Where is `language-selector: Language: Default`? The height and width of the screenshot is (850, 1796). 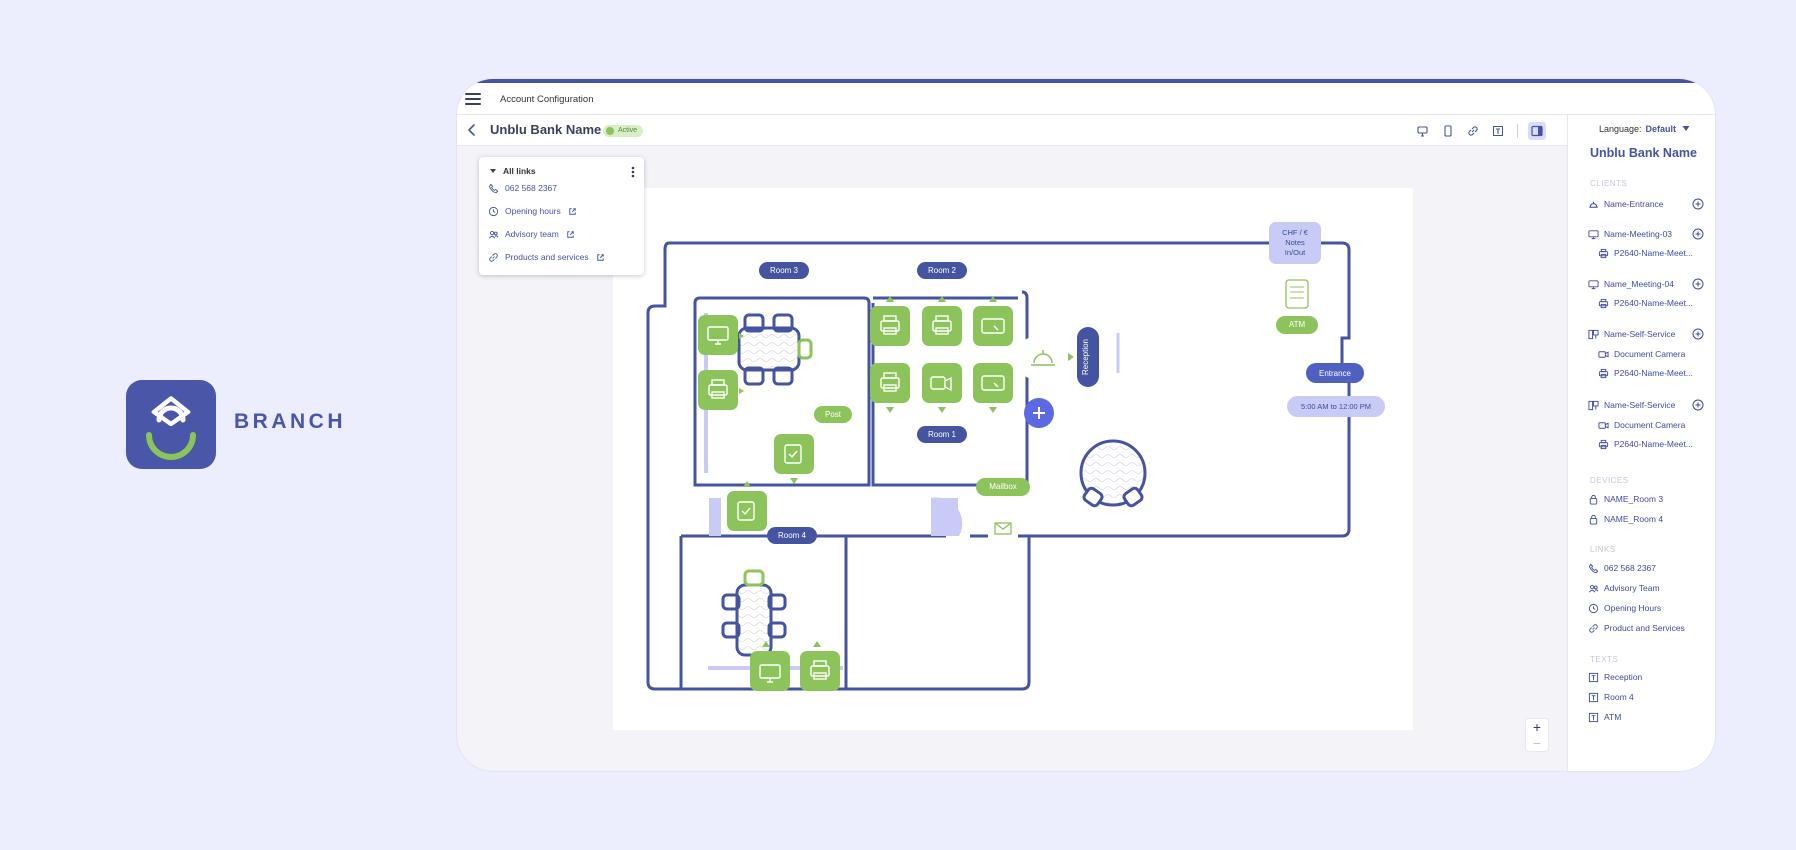 language-selector: Language: Default is located at coordinates (1644, 129).